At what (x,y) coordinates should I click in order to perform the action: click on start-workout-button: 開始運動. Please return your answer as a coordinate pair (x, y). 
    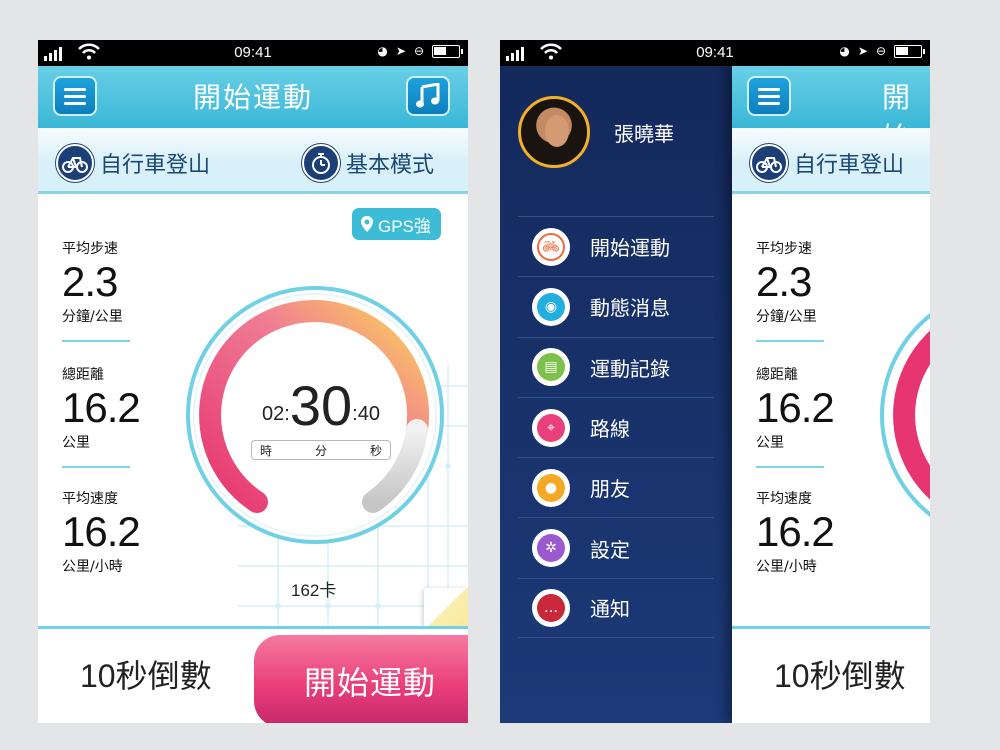
    Looking at the image, I should click on (361, 679).